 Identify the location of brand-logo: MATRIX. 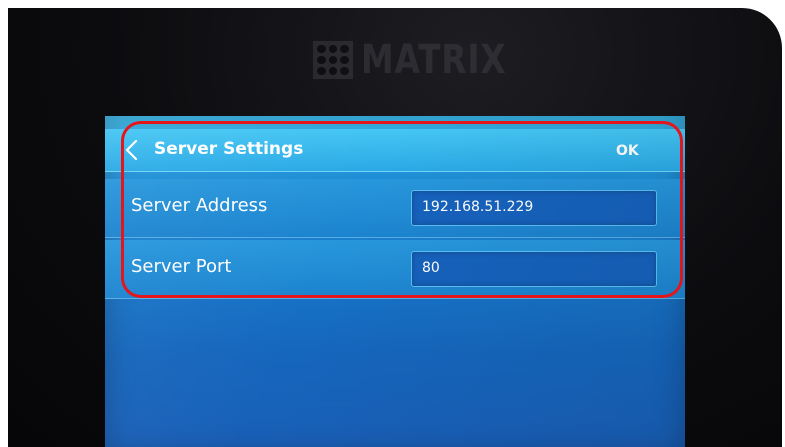
(425, 60).